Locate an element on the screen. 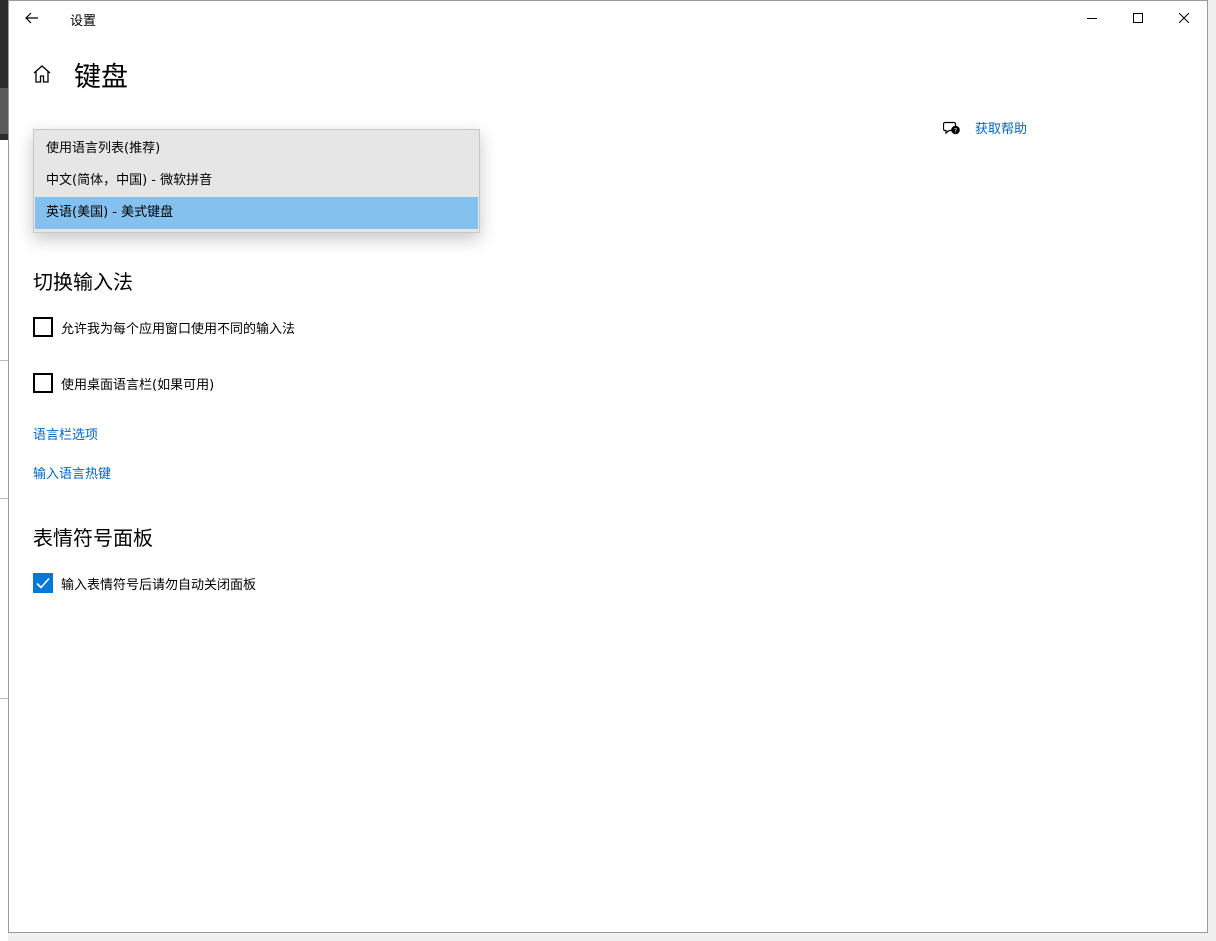 The image size is (1216, 941). close-icon is located at coordinates (1184, 18).